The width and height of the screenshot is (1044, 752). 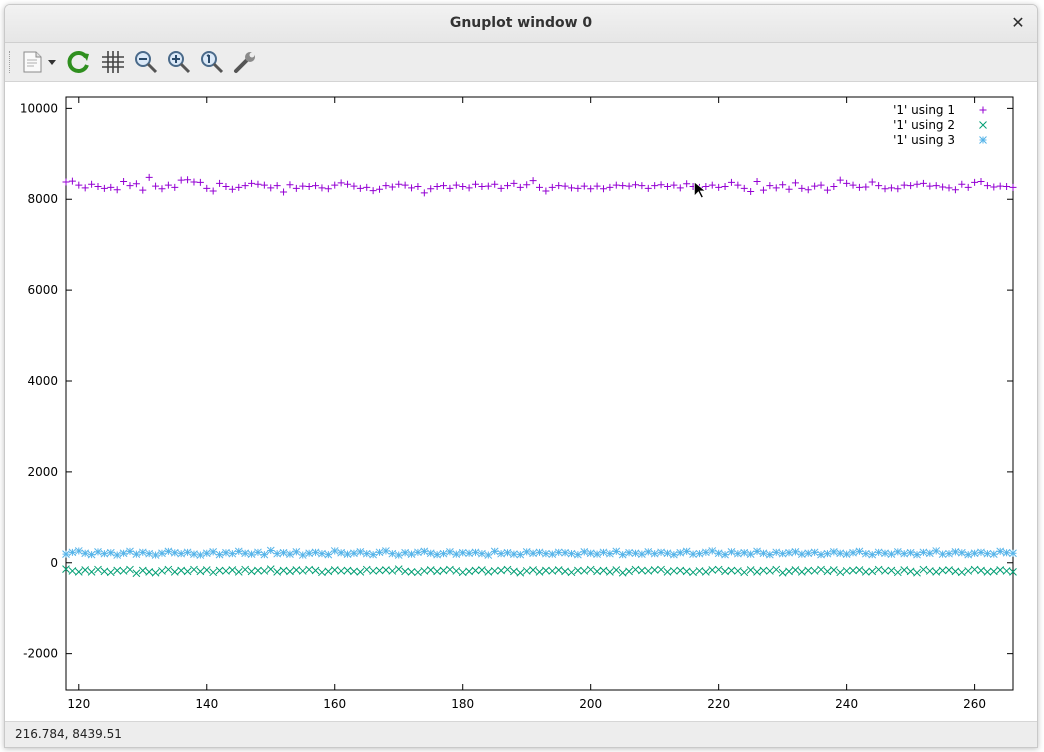 I want to click on zoom-previous-button, so click(x=146, y=62).